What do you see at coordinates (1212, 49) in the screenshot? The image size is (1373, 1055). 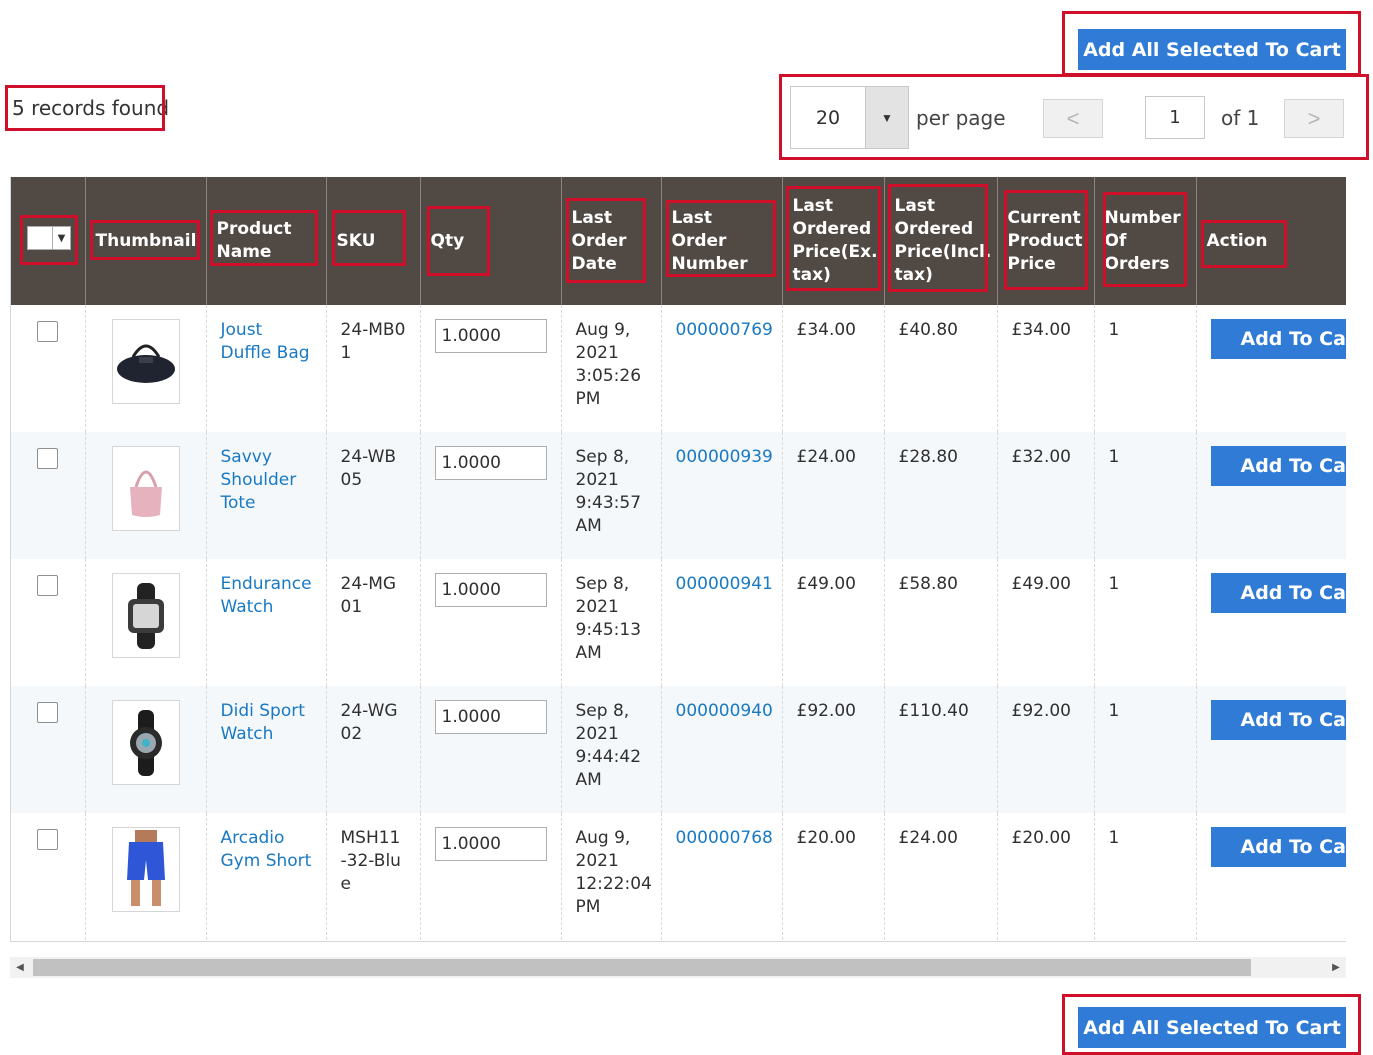 I see `add-all-selected-to-cart-button-top: Add All Selected To Cart` at bounding box center [1212, 49].